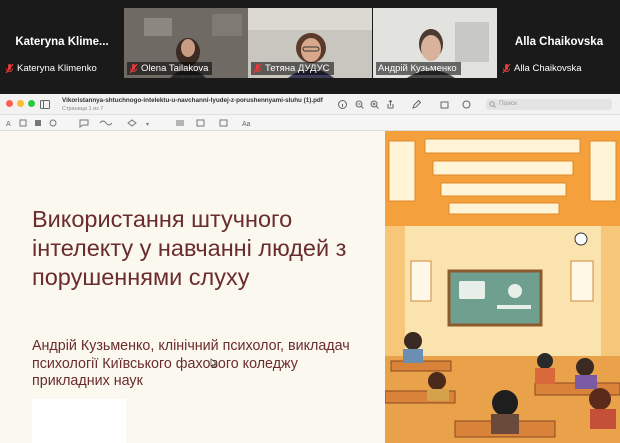 This screenshot has height=443, width=620. I want to click on annotation-tools: A ▾ Aa, so click(310, 123).